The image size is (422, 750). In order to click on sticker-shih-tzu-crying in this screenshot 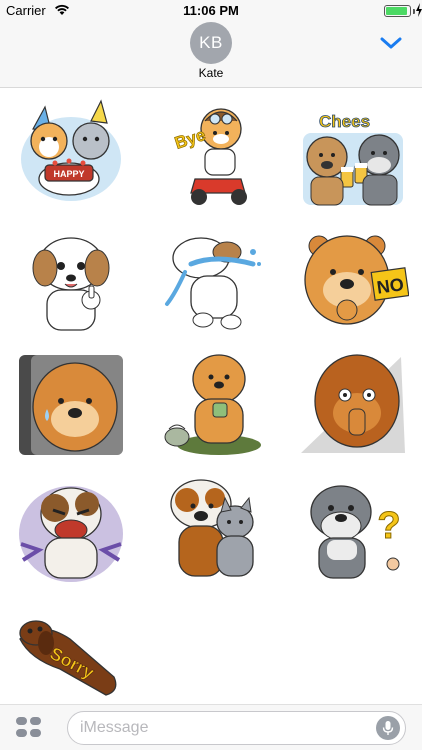, I will do `click(211, 280)`.